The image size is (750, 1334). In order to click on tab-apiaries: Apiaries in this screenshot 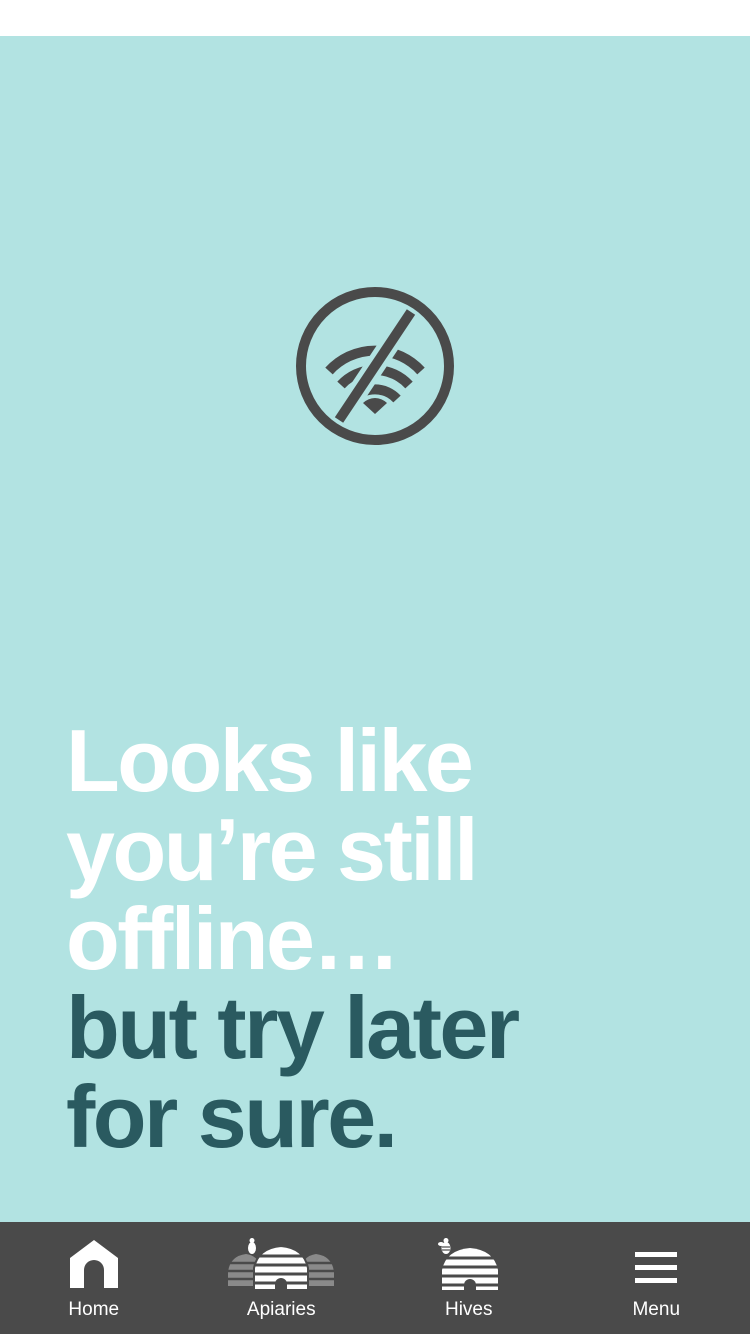, I will do `click(282, 1278)`.